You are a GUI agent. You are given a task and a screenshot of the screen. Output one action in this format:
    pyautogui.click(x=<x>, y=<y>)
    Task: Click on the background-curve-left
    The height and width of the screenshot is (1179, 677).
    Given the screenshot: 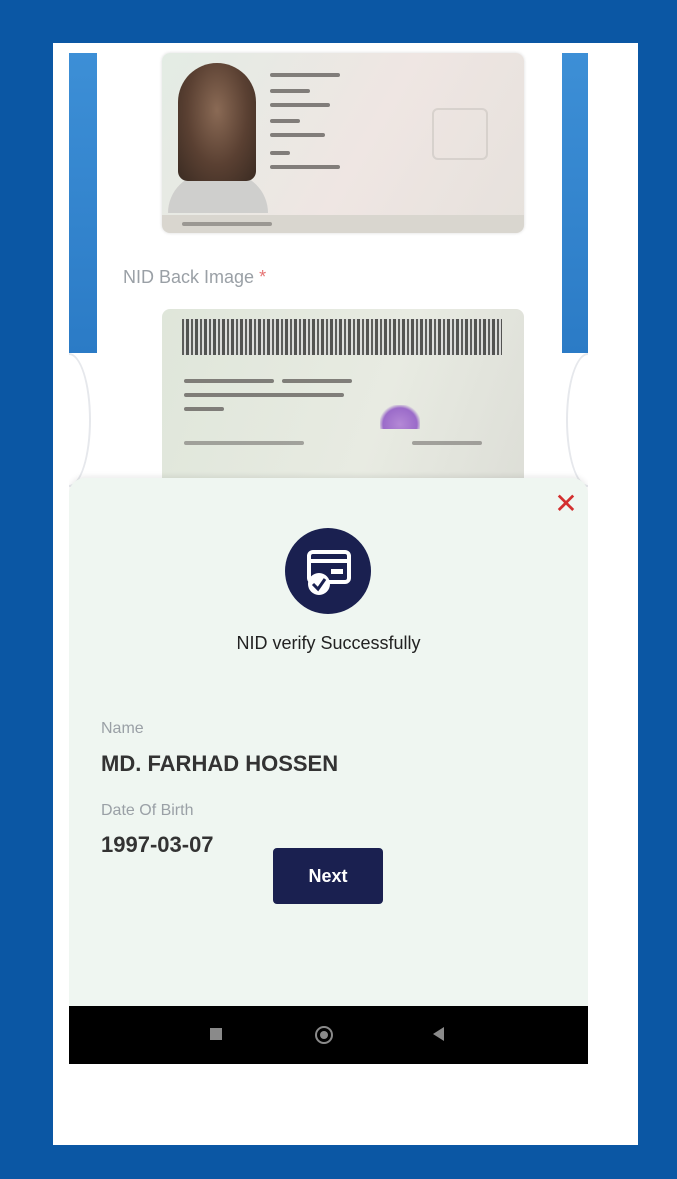 What is the action you would take?
    pyautogui.click(x=80, y=420)
    